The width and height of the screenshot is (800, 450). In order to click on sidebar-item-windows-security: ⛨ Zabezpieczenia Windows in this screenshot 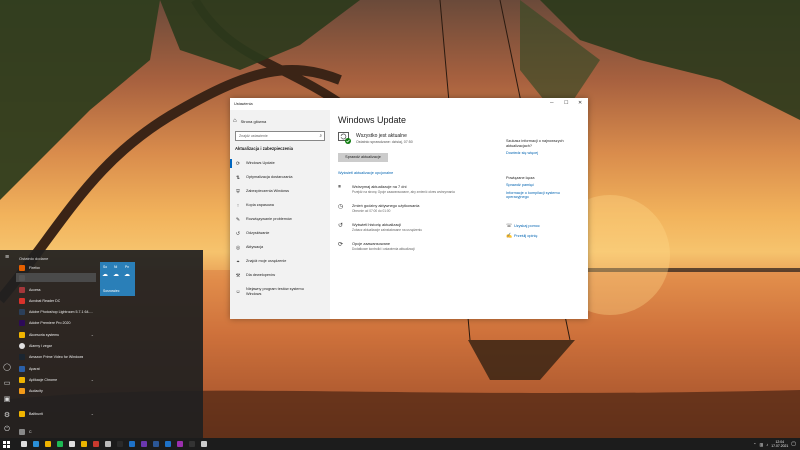, I will do `click(280, 191)`.